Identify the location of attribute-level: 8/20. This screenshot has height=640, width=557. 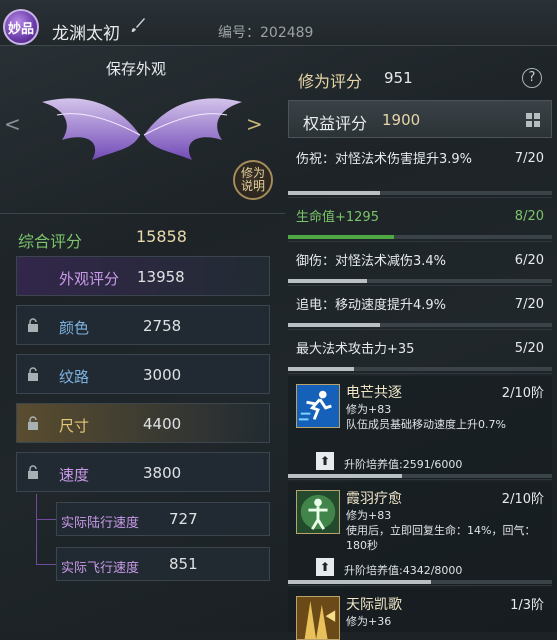
(529, 216).